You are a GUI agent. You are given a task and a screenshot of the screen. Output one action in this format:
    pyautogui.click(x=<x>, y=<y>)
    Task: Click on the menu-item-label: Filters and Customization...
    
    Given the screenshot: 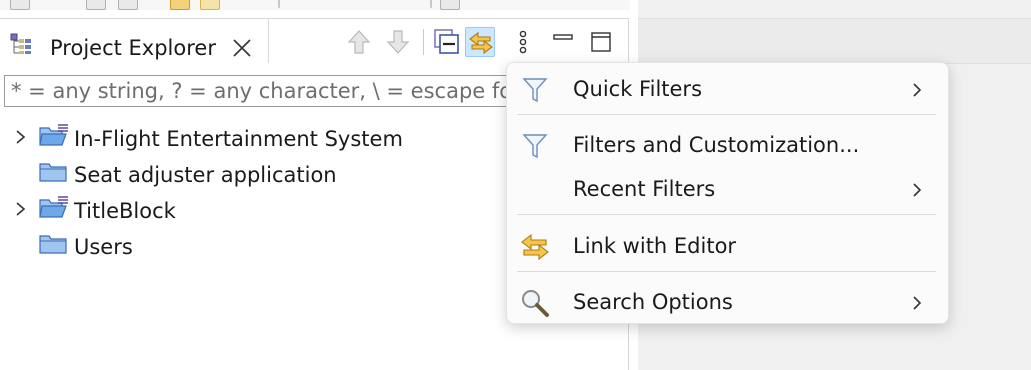 What is the action you would take?
    pyautogui.click(x=716, y=145)
    